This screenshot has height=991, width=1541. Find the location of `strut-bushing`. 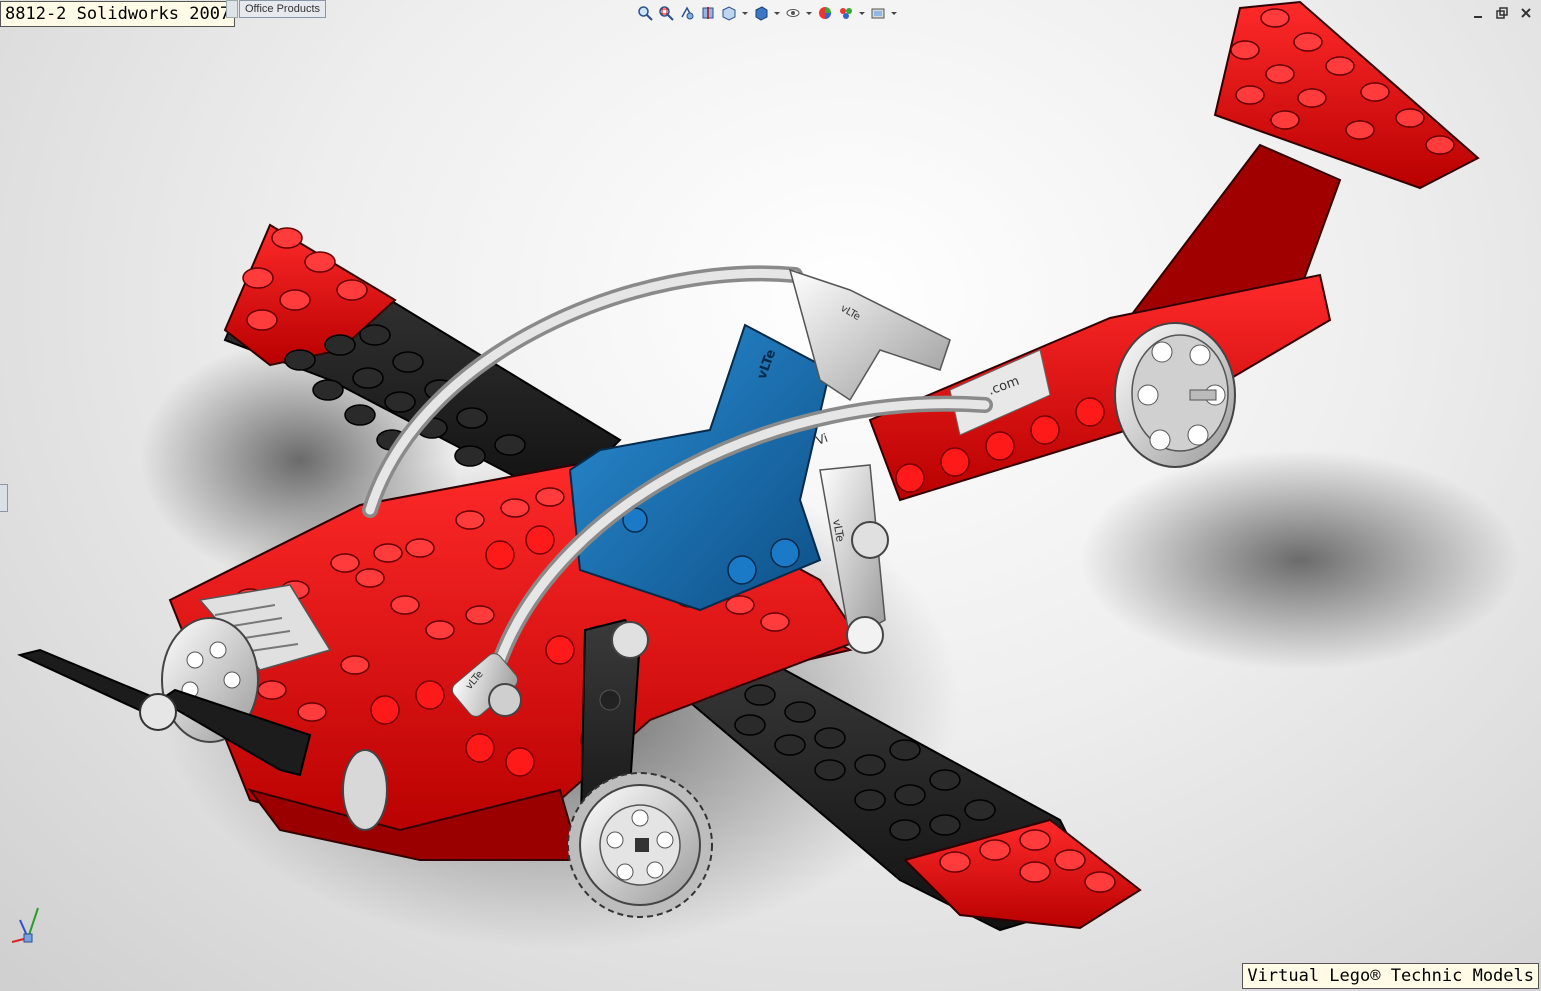

strut-bushing is located at coordinates (865, 635).